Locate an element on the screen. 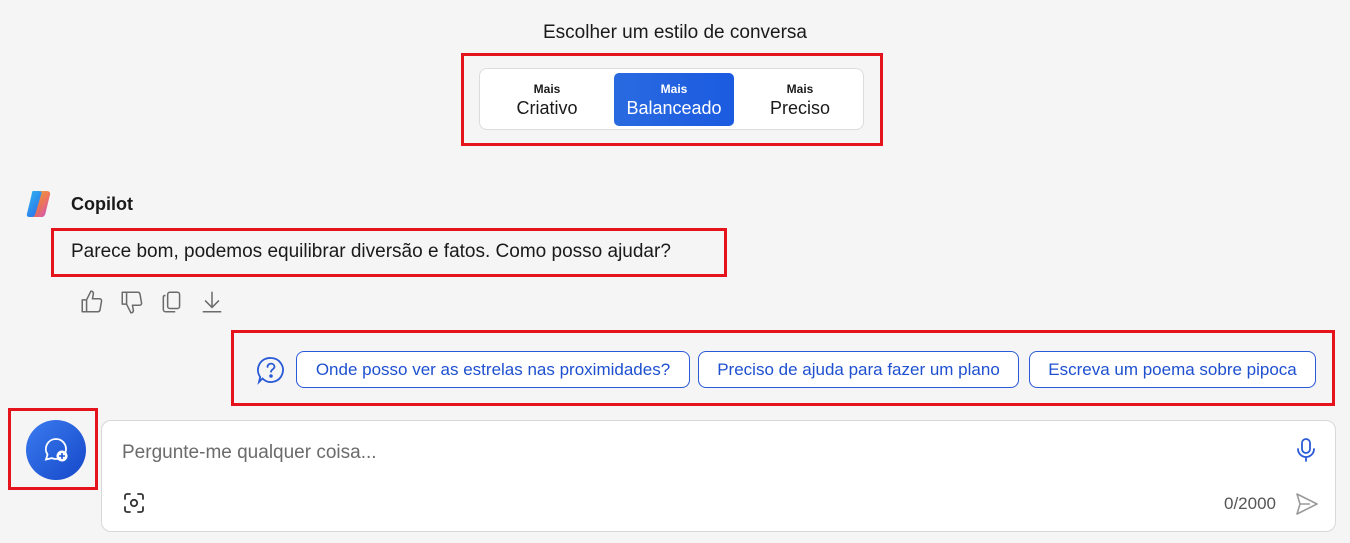  visual-search-icon is located at coordinates (134, 503).